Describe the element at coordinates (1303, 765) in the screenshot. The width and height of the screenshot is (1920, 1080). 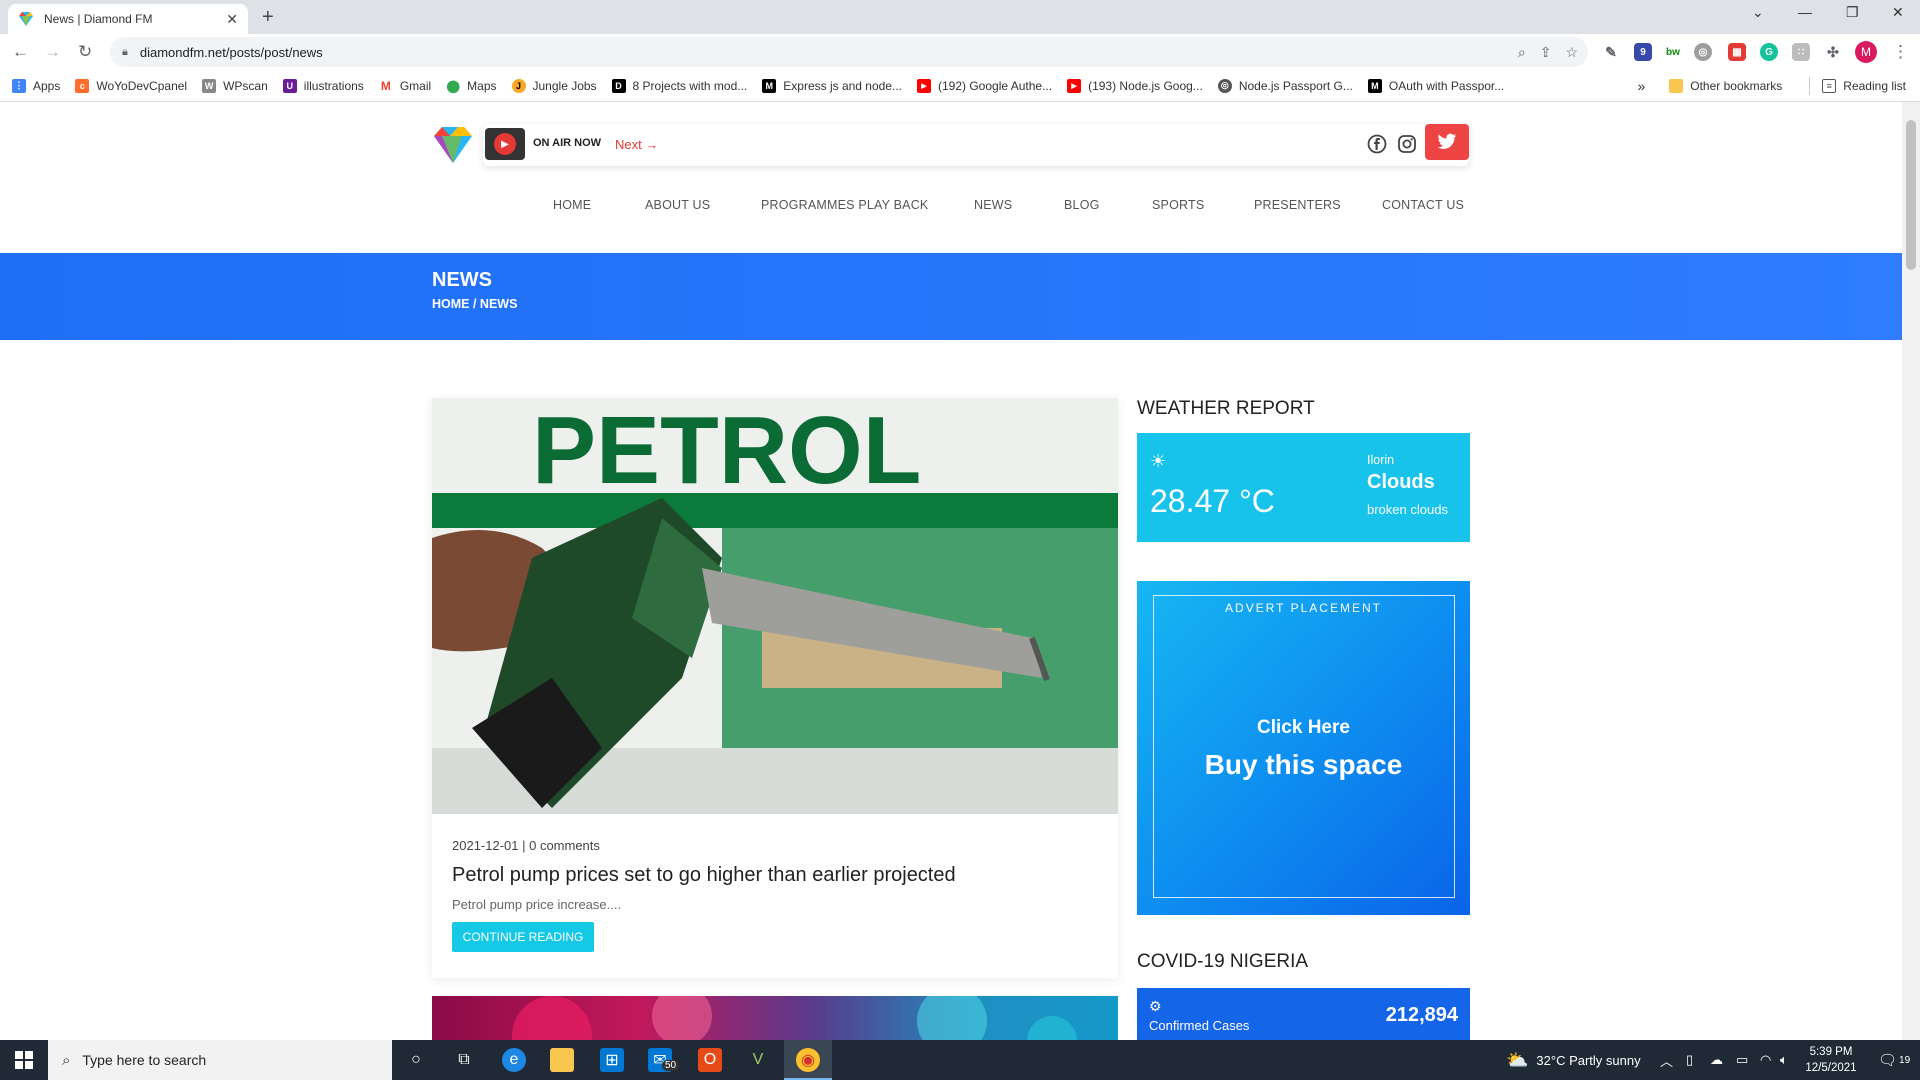
I see `advert-buy-space: Buy this space` at that location.